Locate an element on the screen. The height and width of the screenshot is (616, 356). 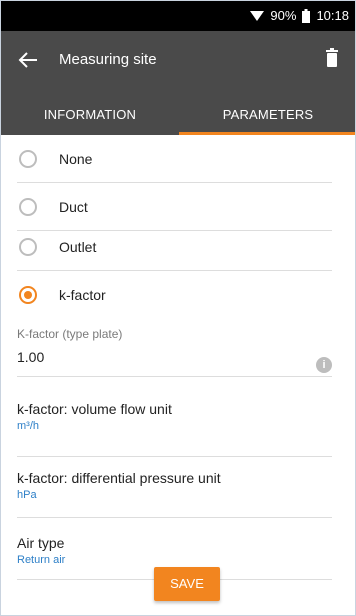
option-label: Outlet is located at coordinates (78, 246).